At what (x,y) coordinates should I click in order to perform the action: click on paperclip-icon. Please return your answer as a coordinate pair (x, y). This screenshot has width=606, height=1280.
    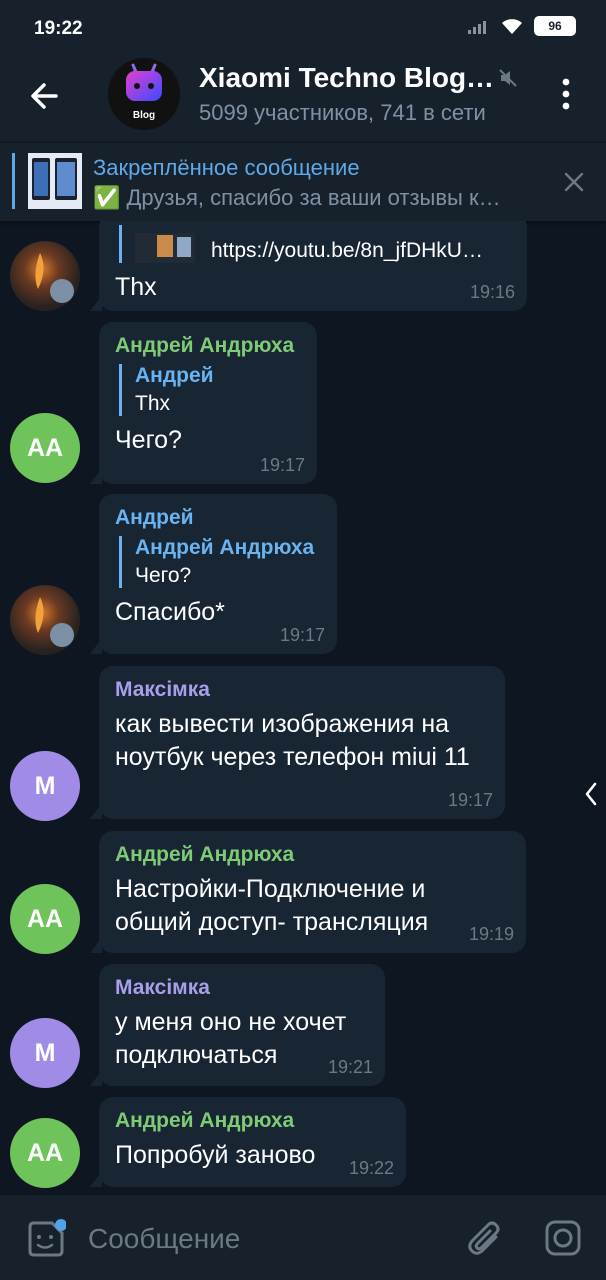
    Looking at the image, I should click on (484, 1238).